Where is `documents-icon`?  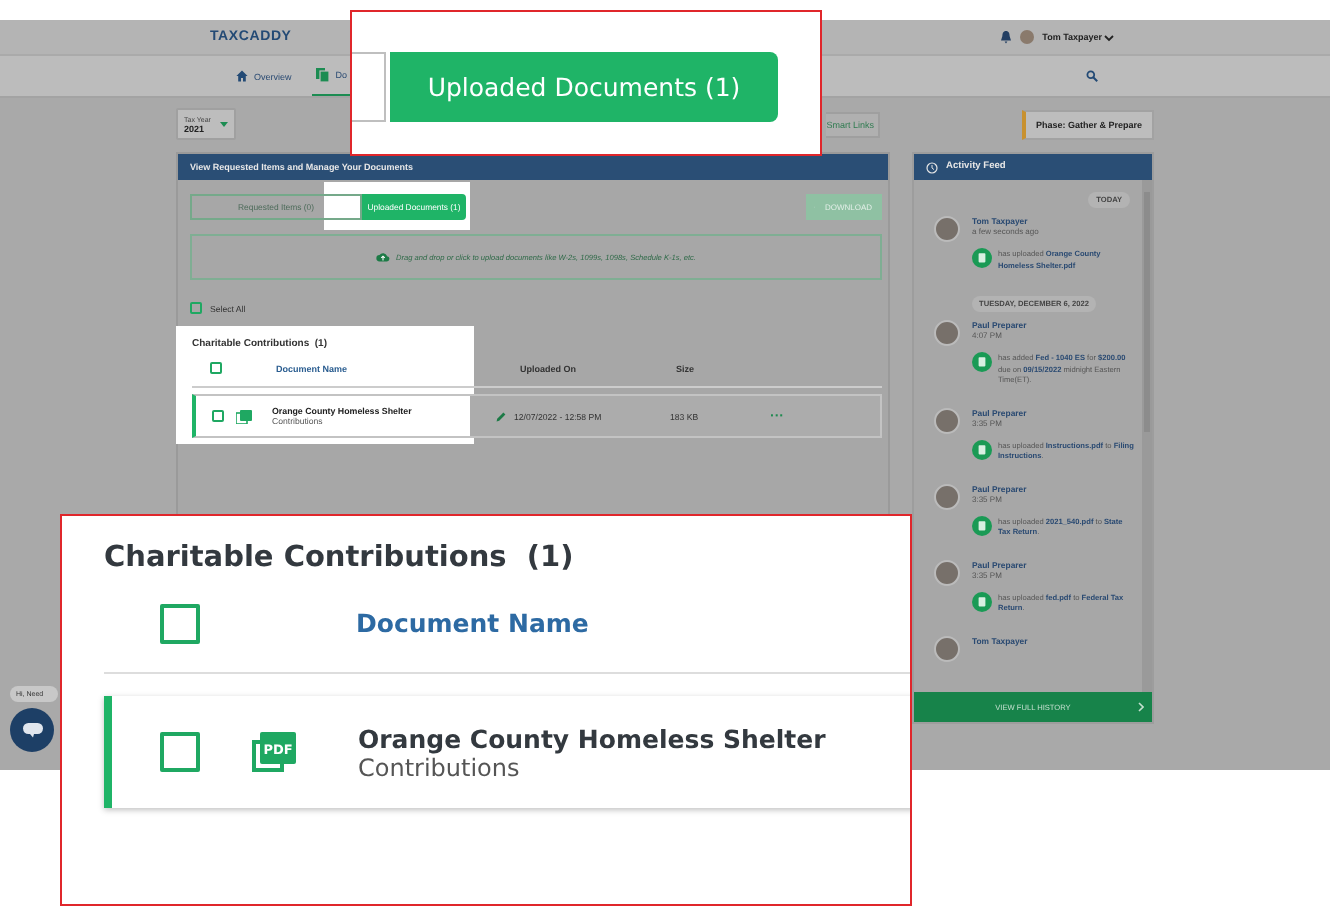
documents-icon is located at coordinates (322, 75).